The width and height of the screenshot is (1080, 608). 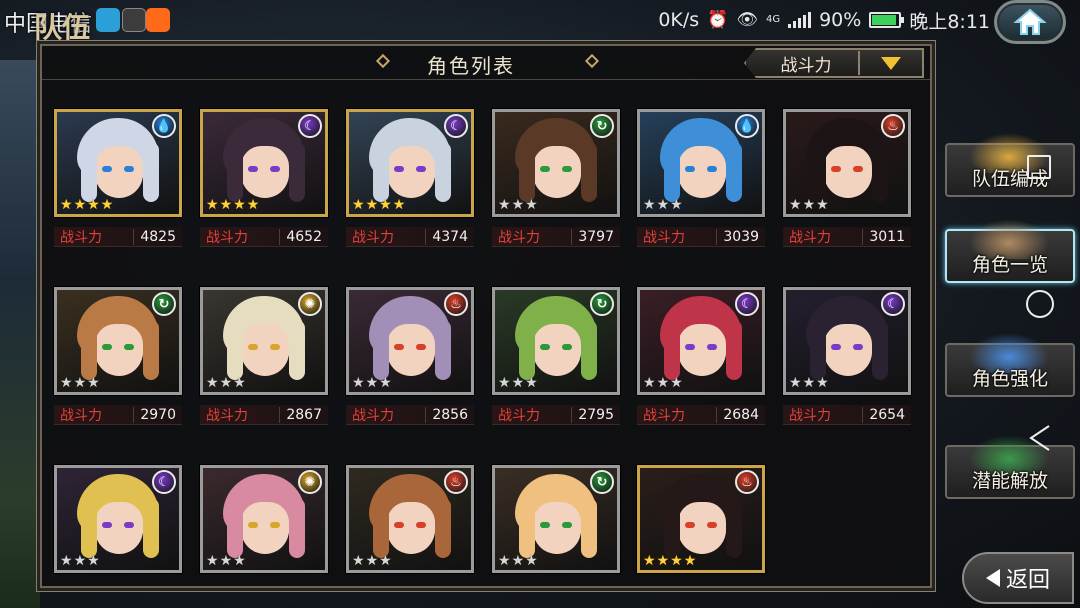 I want to click on status-bar: 中国电信 队伍 0K/s ⏰ 👁 4G 90% 晚上8:11, so click(x=540, y=22).